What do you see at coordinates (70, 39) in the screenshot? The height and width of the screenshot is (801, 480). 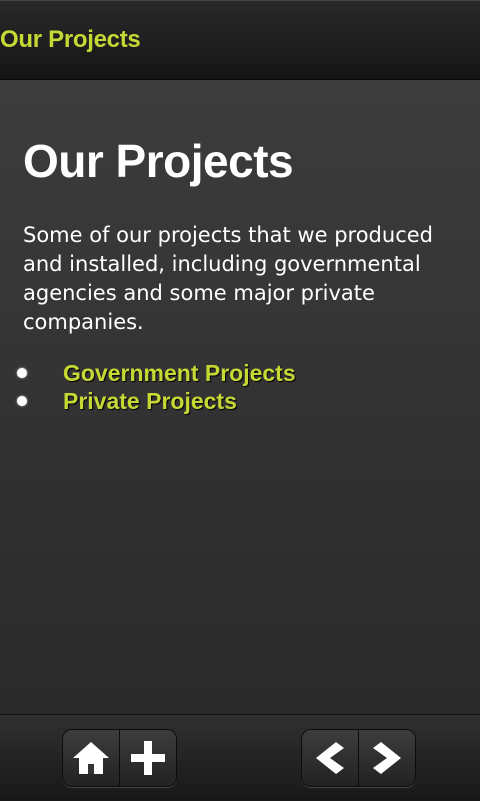 I see `app-title: Our Projects` at bounding box center [70, 39].